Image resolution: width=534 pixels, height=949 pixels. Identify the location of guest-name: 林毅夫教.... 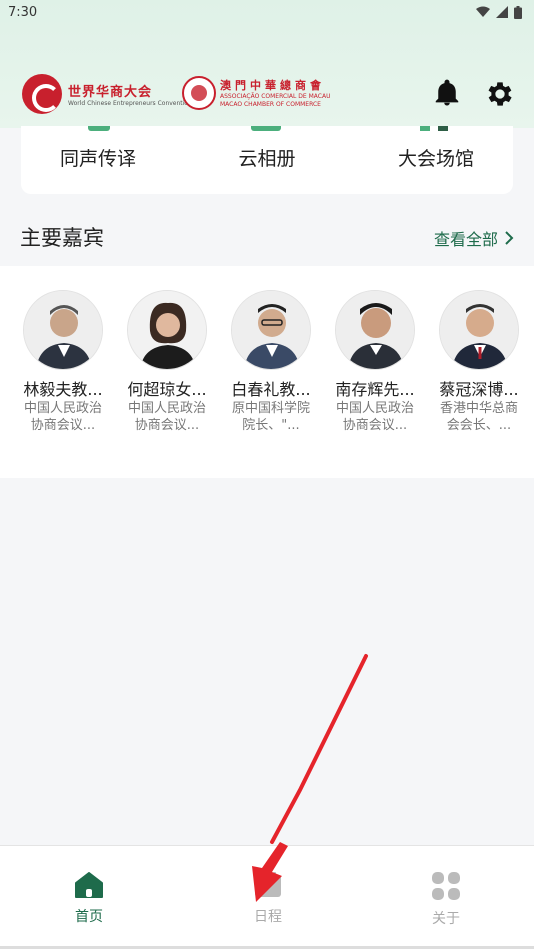
(63, 389).